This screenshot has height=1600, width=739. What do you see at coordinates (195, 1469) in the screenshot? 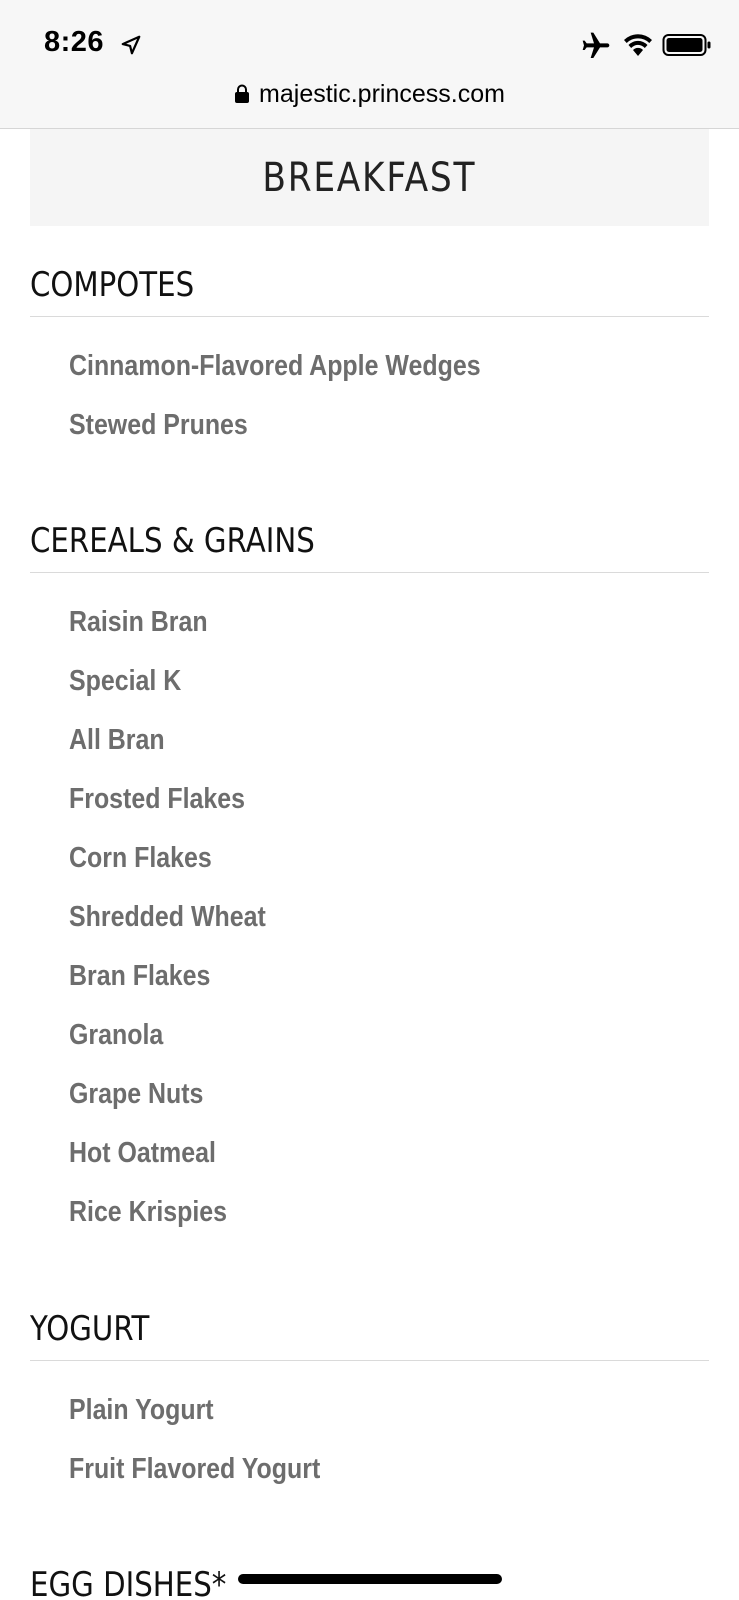
I see `list-item: Fruit Flavored Yogurt` at bounding box center [195, 1469].